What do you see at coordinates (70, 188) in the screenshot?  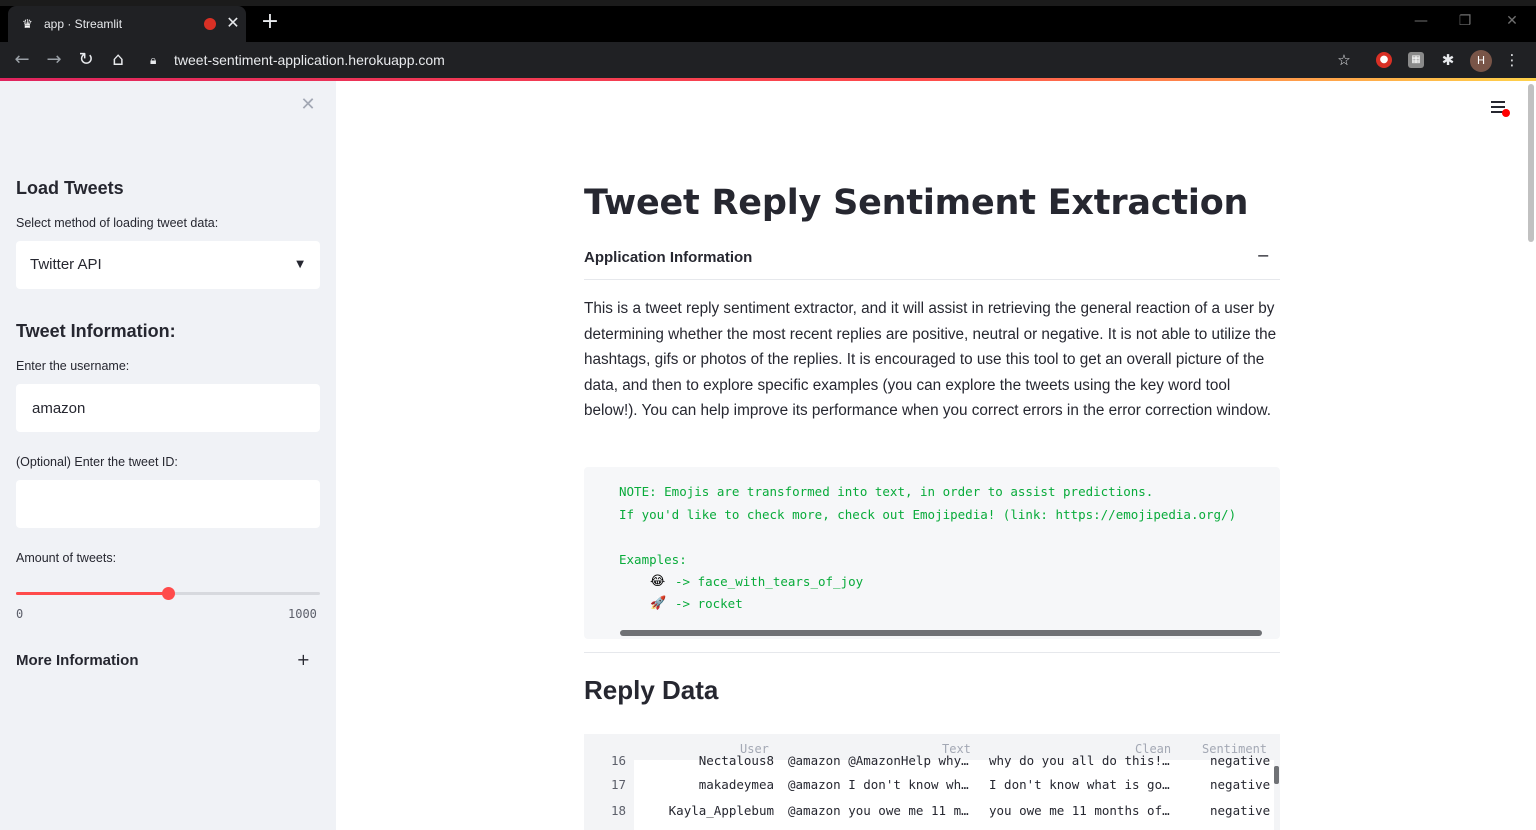 I see `load-tweets-heading: Load Tweets` at bounding box center [70, 188].